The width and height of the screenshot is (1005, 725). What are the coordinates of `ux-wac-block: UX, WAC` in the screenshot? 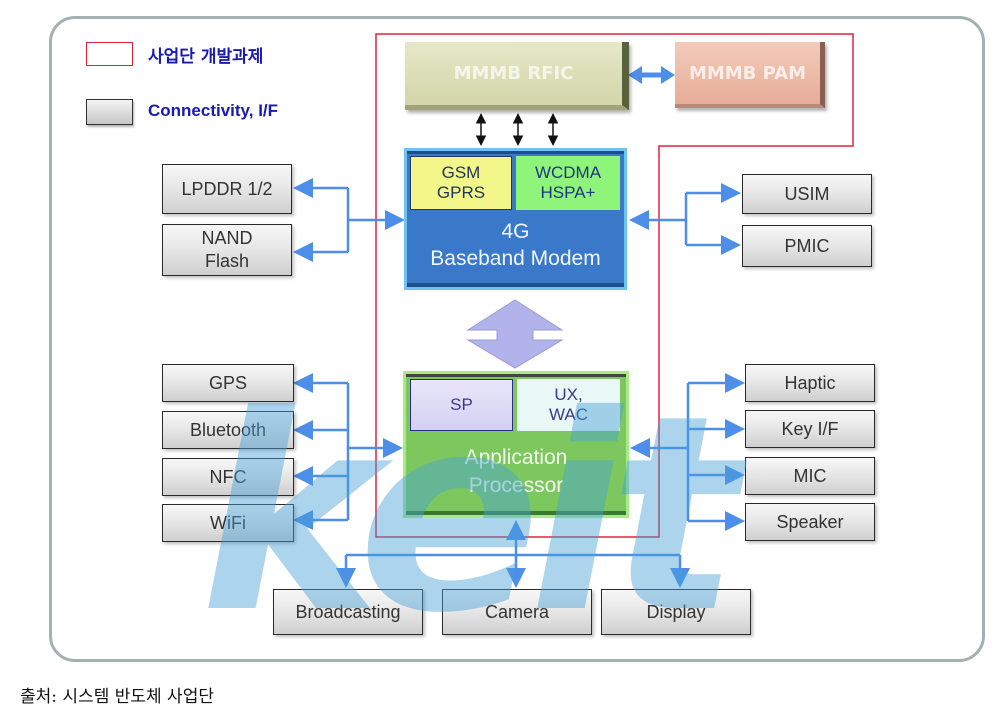 It's located at (568, 405).